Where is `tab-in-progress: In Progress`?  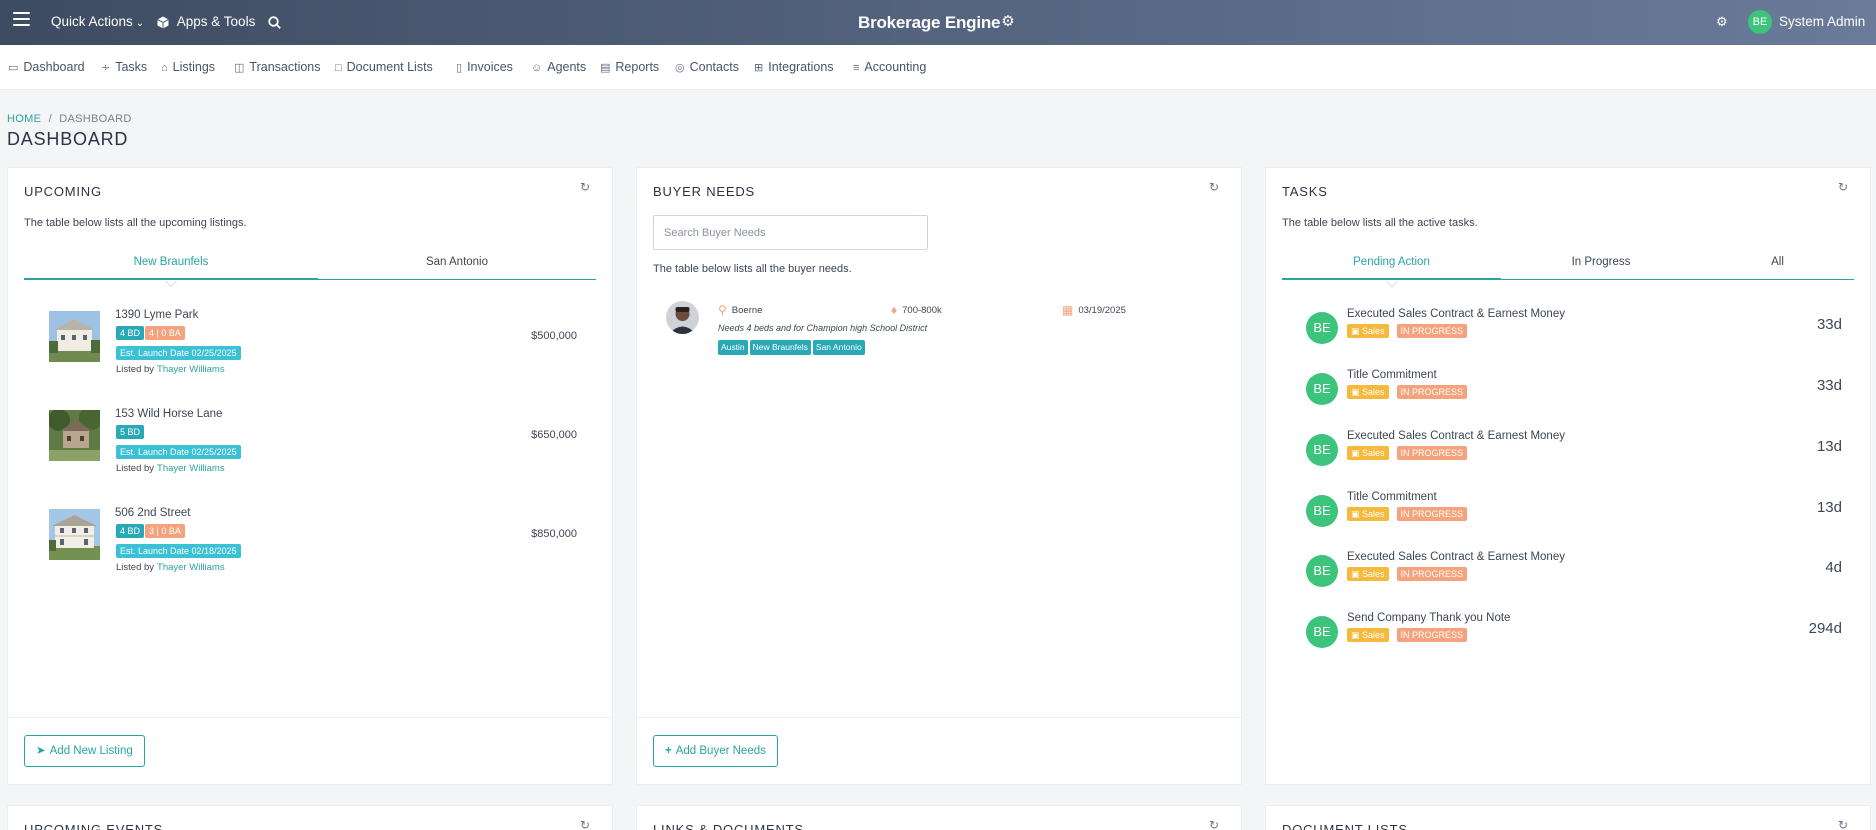
tab-in-progress: In Progress is located at coordinates (1601, 266).